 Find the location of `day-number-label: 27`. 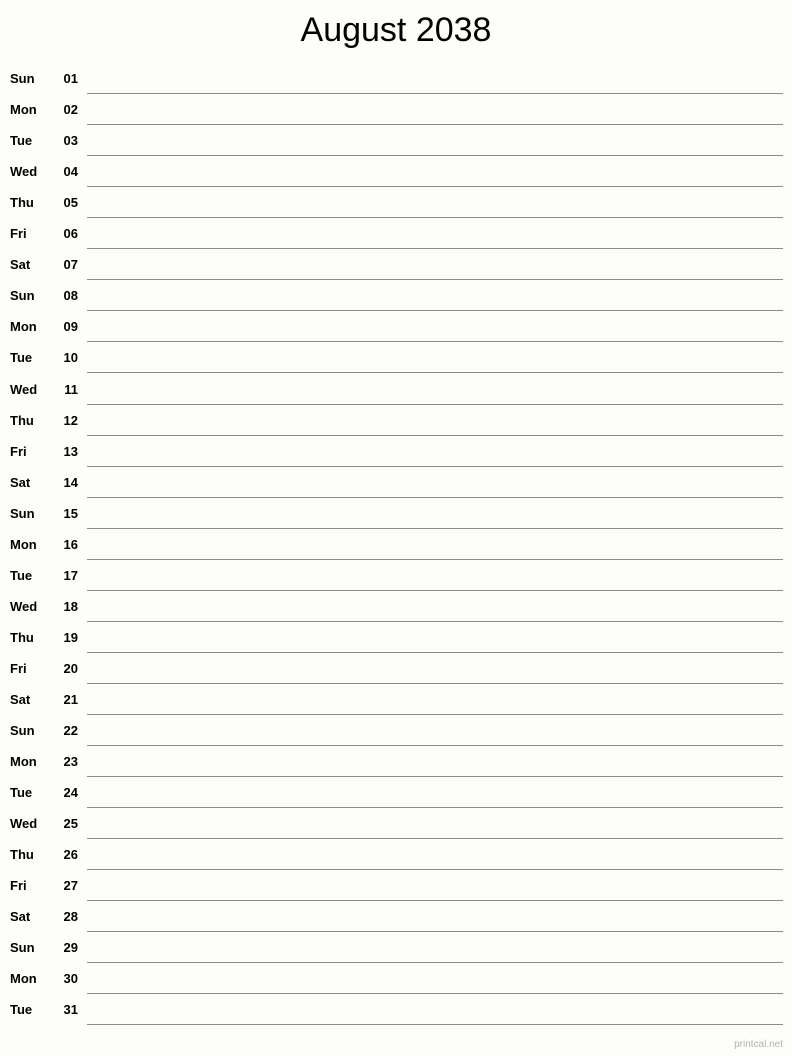

day-number-label: 27 is located at coordinates (70, 886).